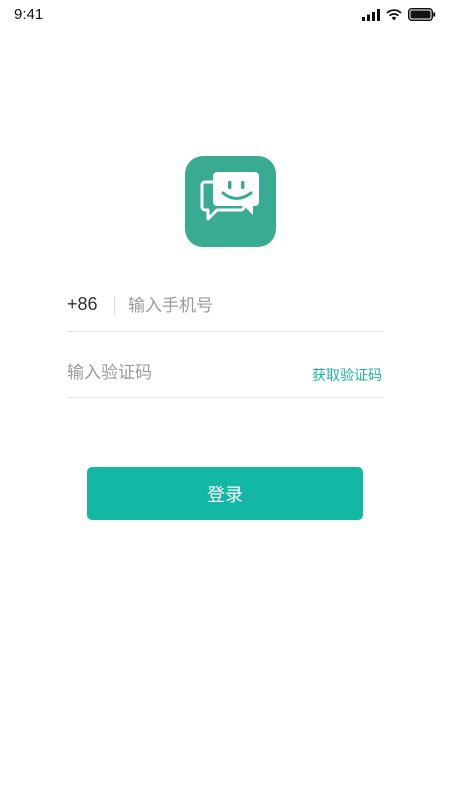 Image resolution: width=450 pixels, height=800 pixels. Describe the element at coordinates (422, 15) in the screenshot. I see `battery-icon` at that location.